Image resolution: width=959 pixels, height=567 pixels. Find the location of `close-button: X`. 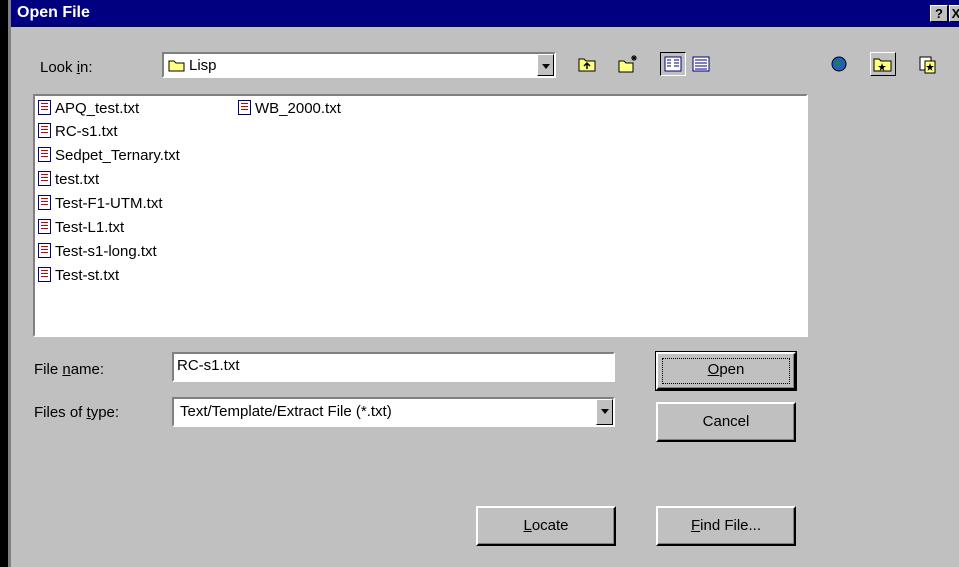

close-button: X is located at coordinates (954, 13).